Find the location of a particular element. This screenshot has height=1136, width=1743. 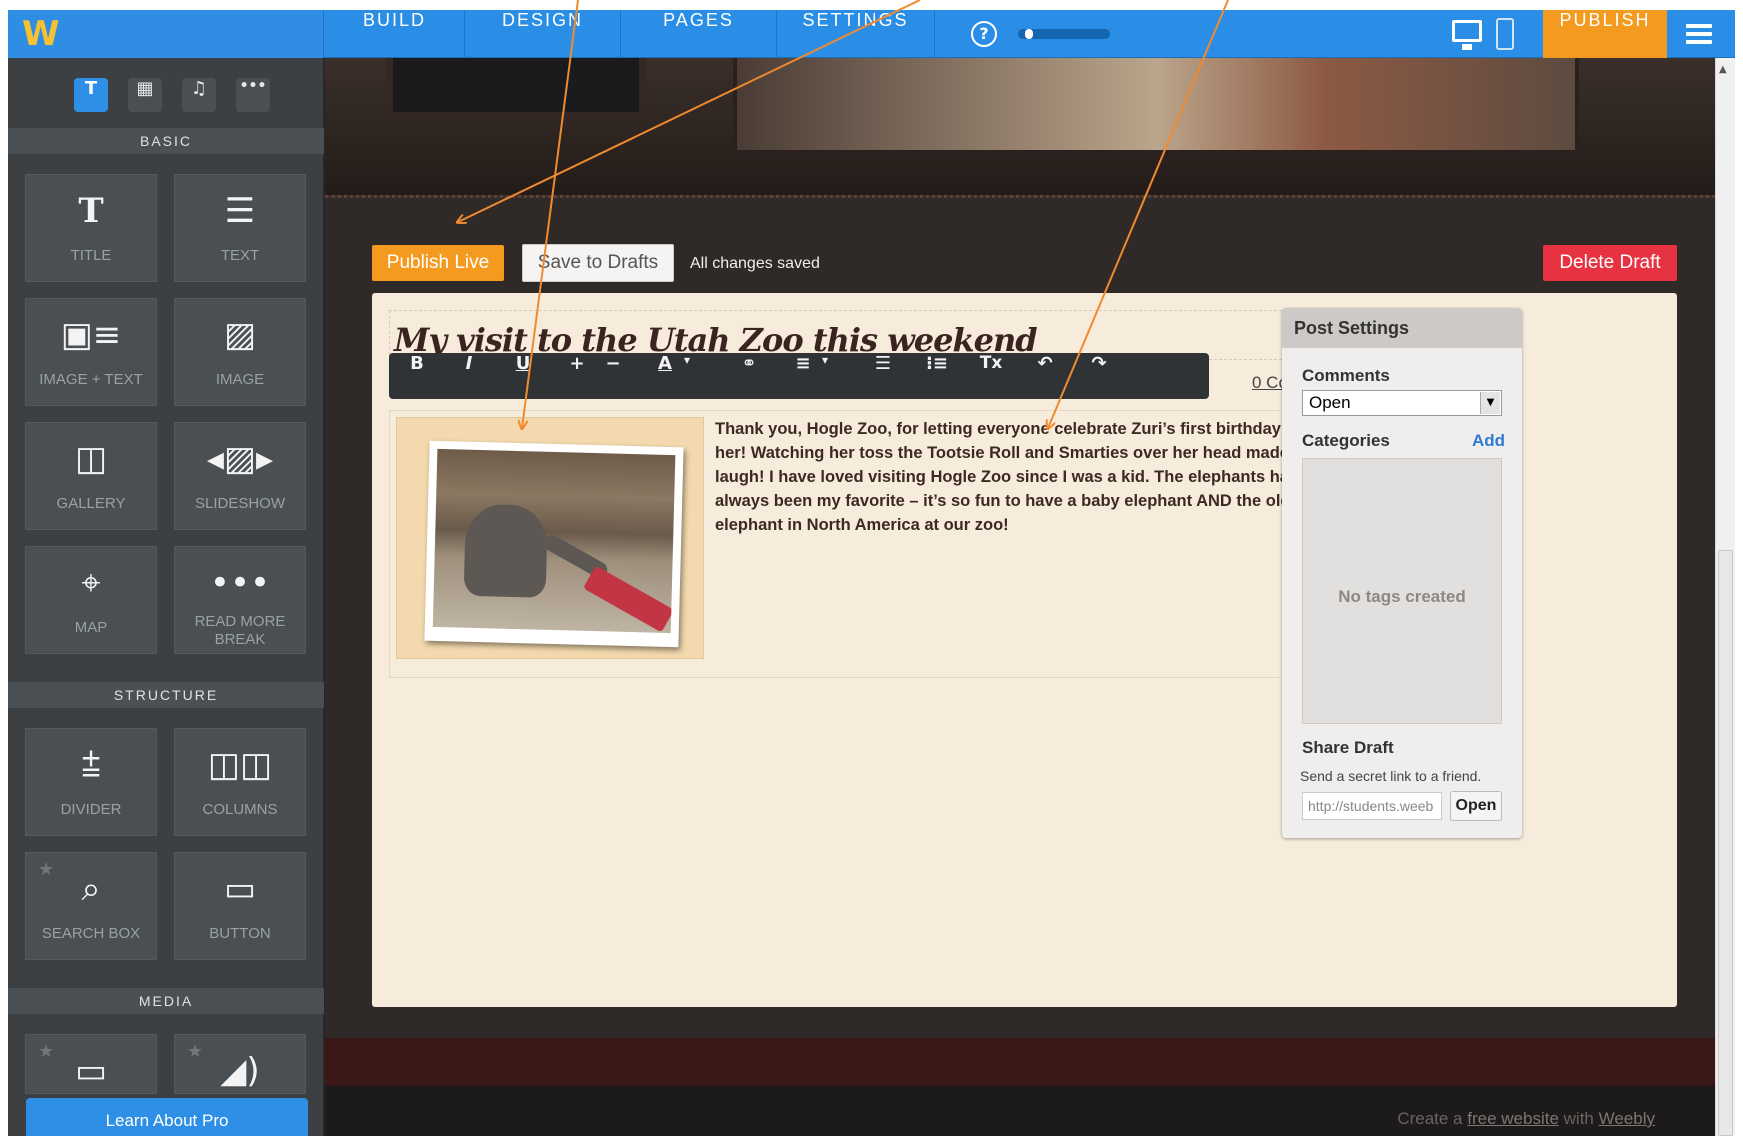

photo-frame is located at coordinates (550, 538).